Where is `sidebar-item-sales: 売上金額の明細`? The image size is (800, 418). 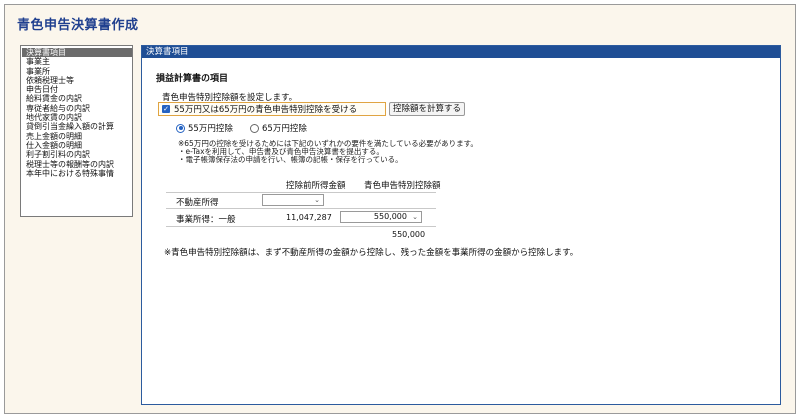 sidebar-item-sales: 売上金額の明細 is located at coordinates (77, 136).